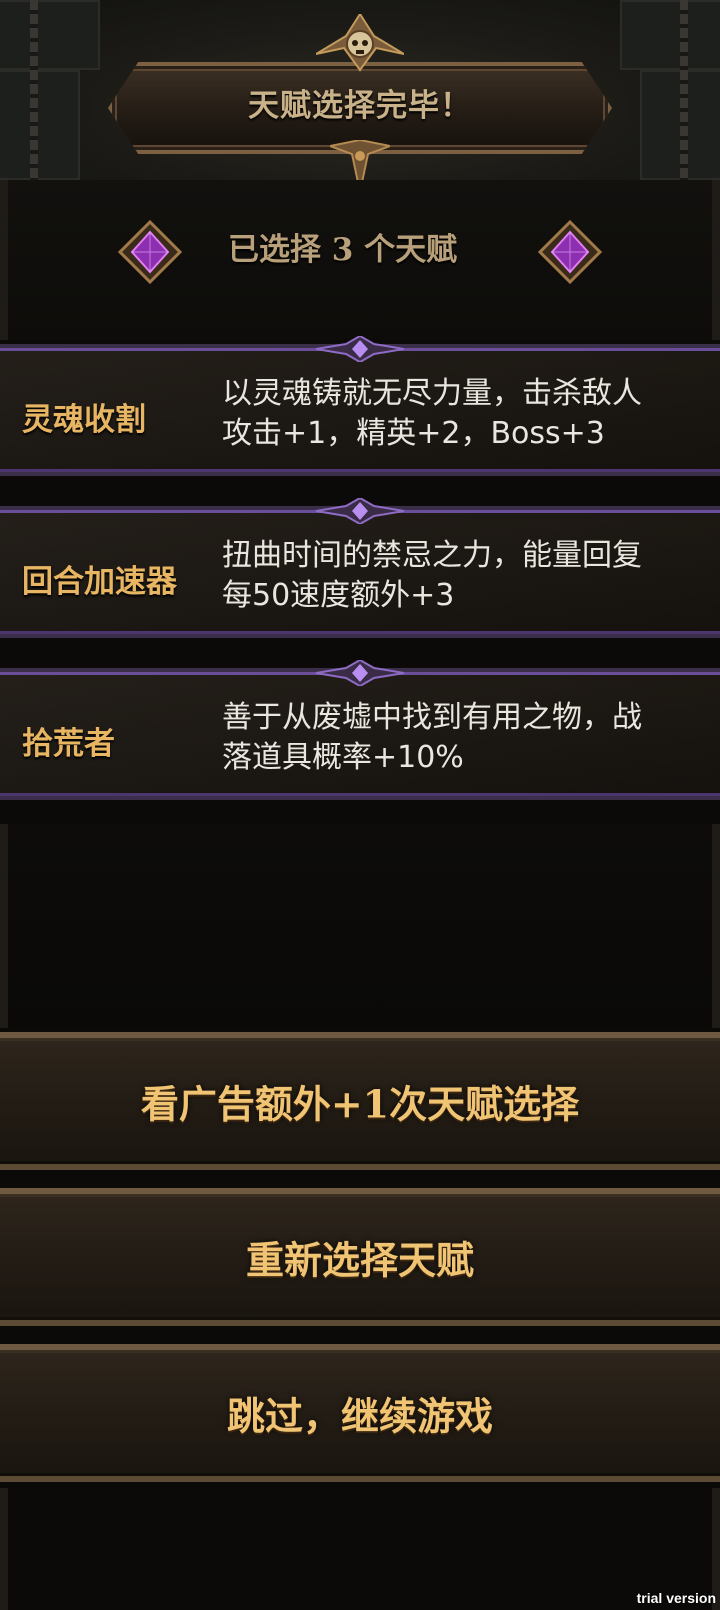 The image size is (720, 1610). What do you see at coordinates (360, 43) in the screenshot?
I see `skull-crest-icon` at bounding box center [360, 43].